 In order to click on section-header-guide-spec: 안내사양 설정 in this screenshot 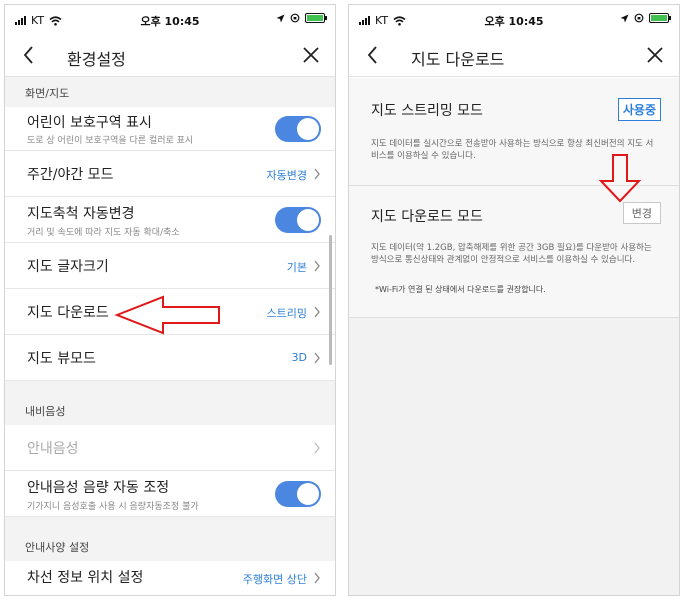, I will do `click(170, 539)`.